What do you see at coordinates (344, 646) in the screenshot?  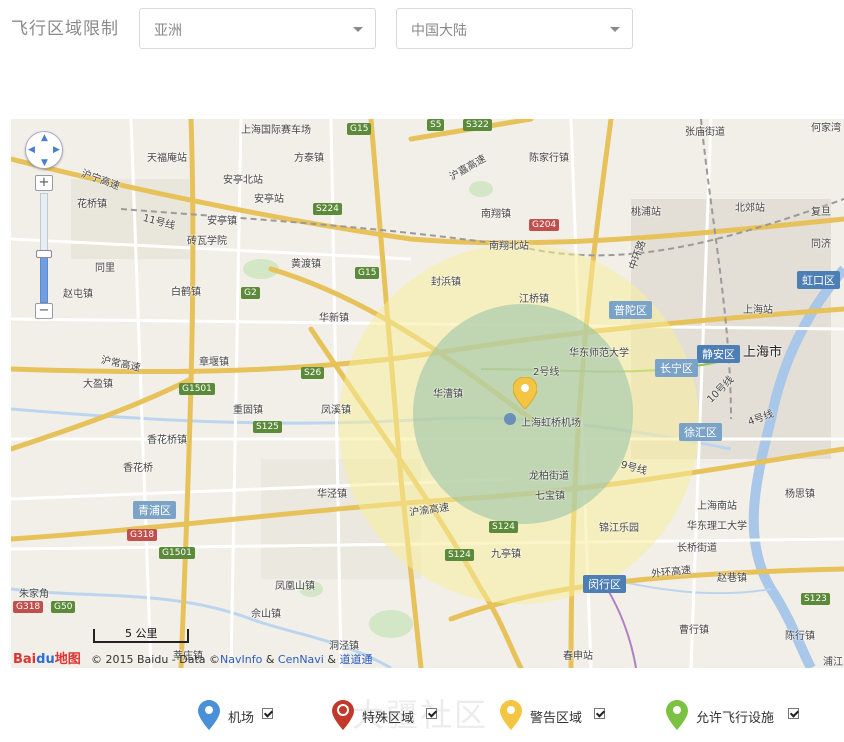 I see `map-label: 洞泾镇` at bounding box center [344, 646].